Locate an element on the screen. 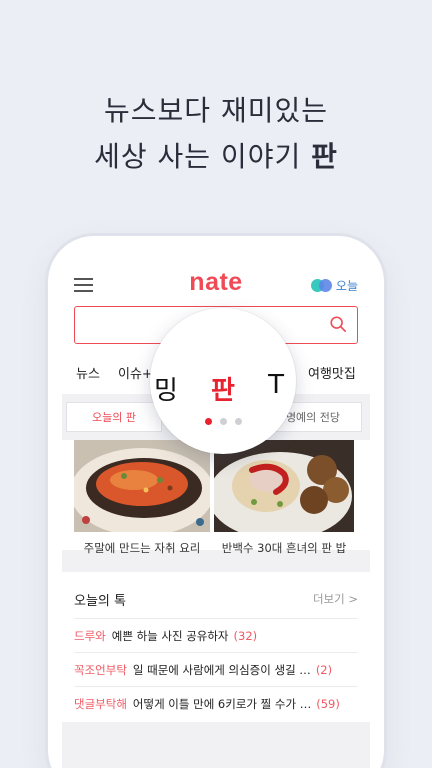 Image resolution: width=432 pixels, height=768 pixels. talk-count: (32) is located at coordinates (245, 635).